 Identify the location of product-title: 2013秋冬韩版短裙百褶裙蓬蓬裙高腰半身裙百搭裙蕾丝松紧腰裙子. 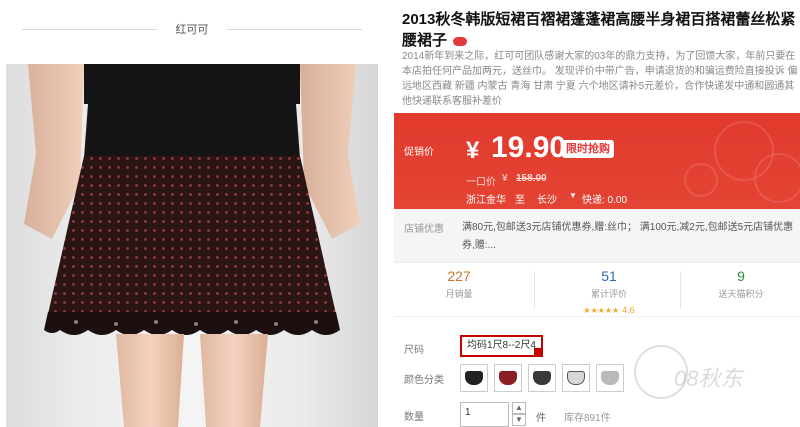
(601, 30).